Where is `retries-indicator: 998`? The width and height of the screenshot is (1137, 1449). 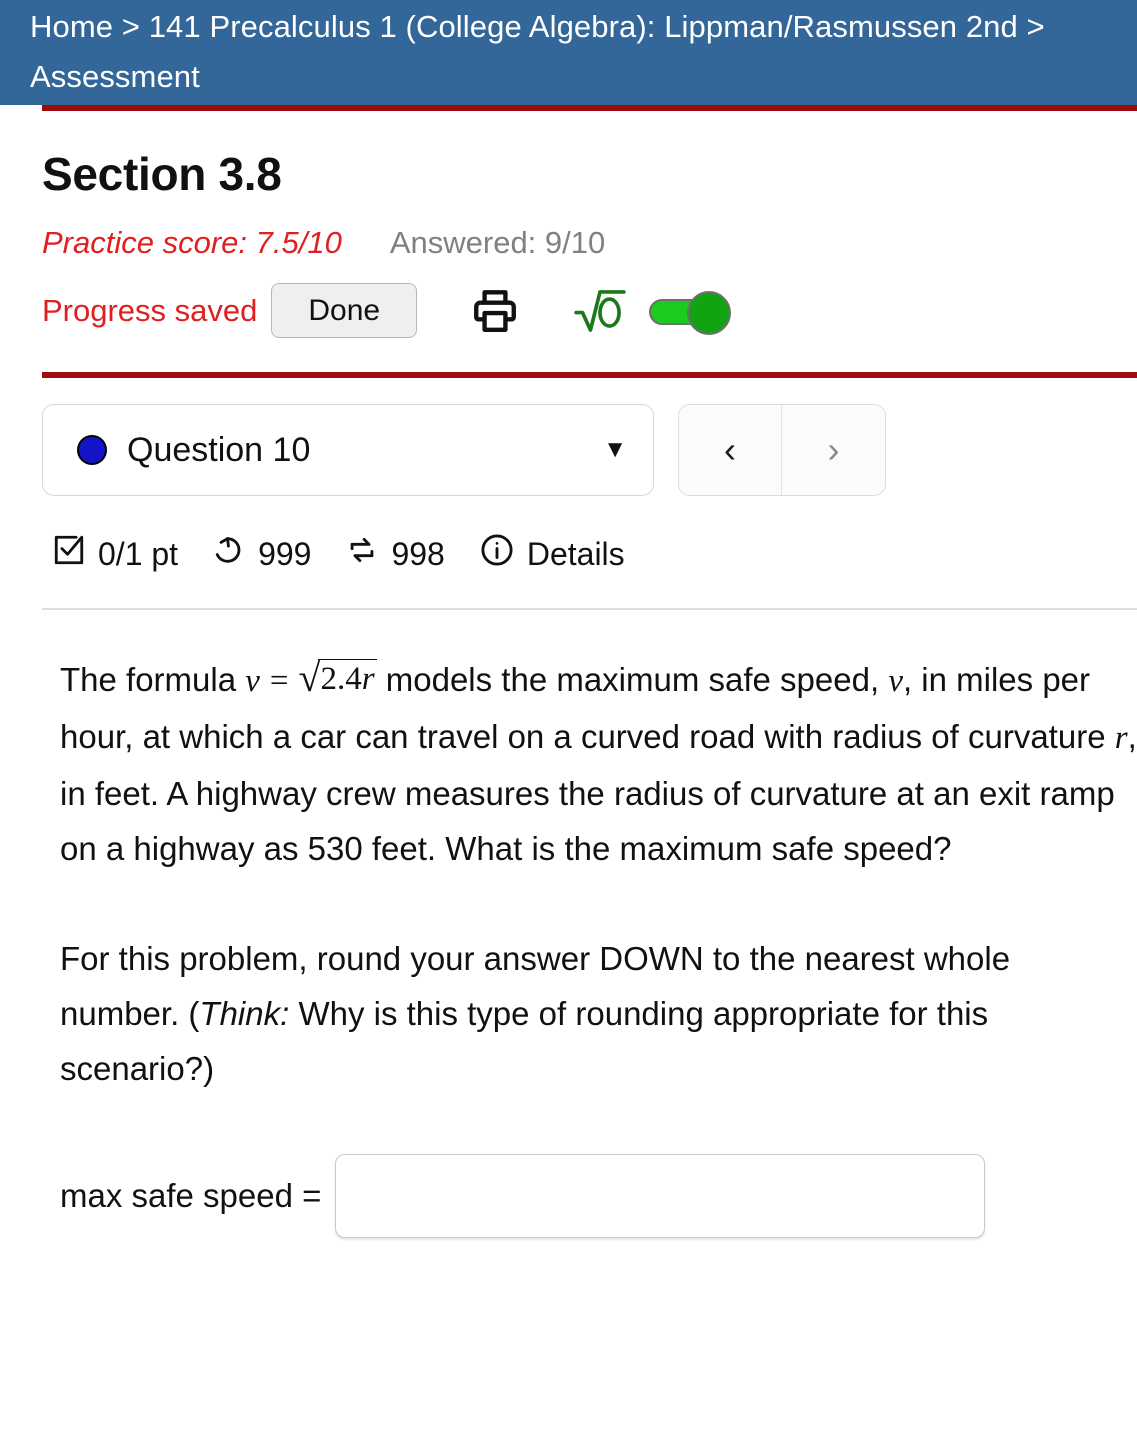 retries-indicator: 998 is located at coordinates (395, 554).